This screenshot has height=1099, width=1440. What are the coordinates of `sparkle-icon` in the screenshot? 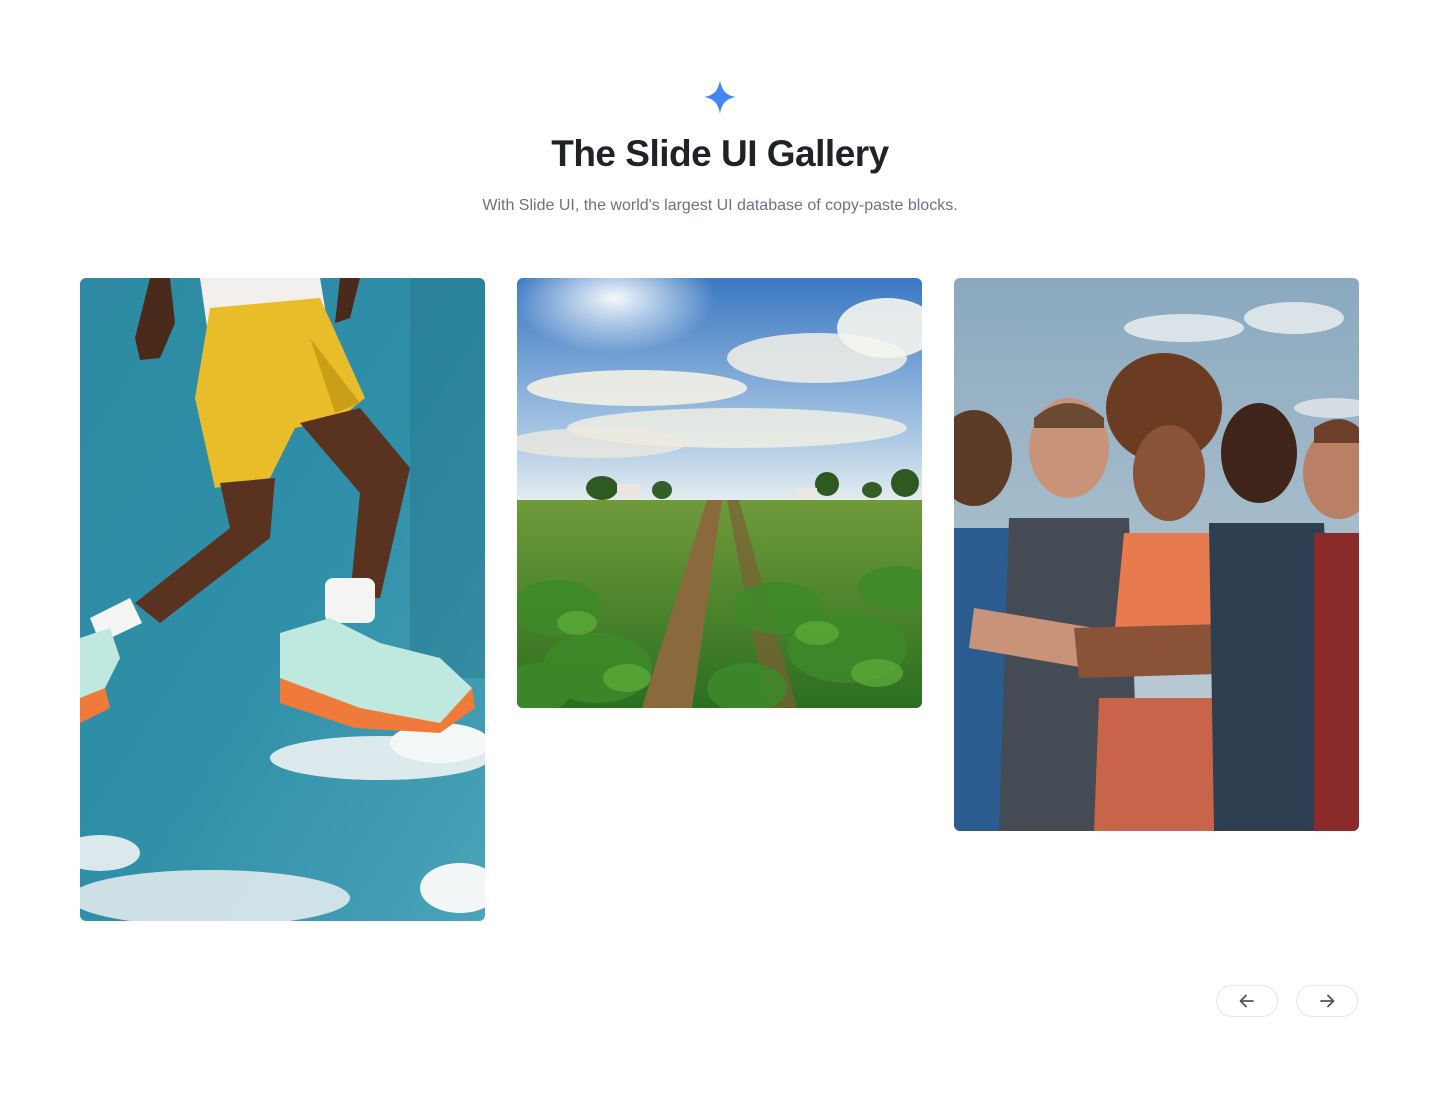 It's located at (720, 97).